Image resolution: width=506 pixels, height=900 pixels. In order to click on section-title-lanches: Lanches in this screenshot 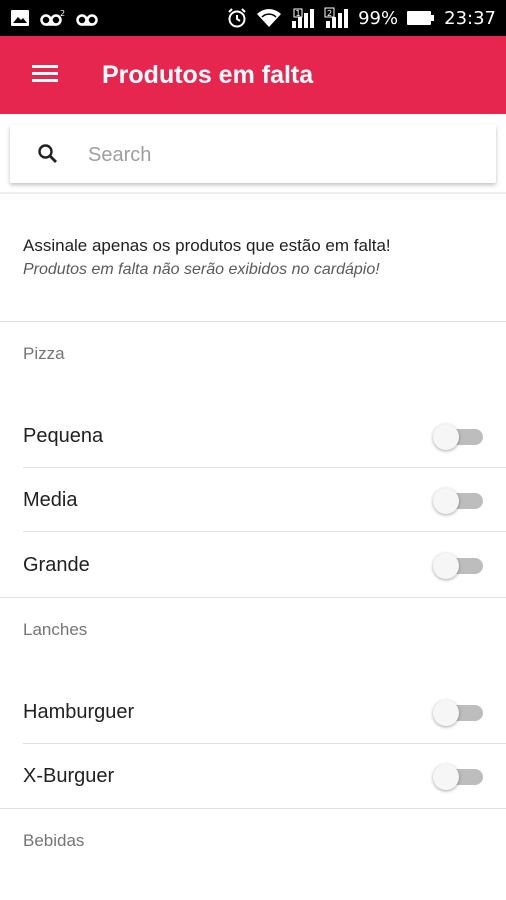, I will do `click(55, 629)`.